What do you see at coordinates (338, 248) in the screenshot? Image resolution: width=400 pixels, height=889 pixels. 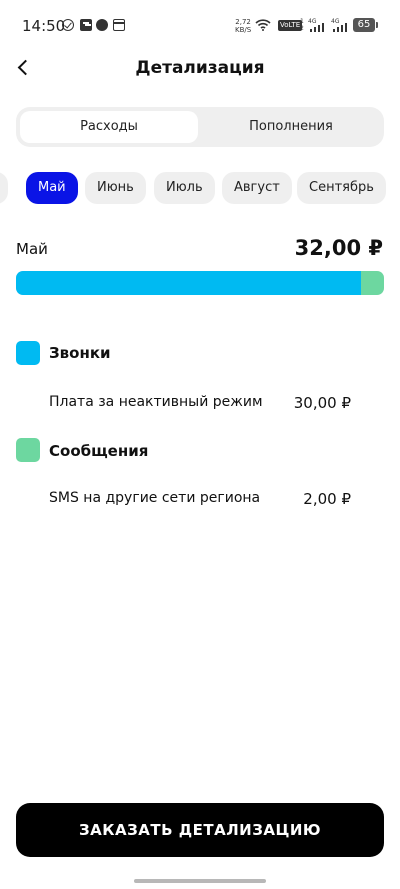 I see `total-amount: 32,00 ₽` at bounding box center [338, 248].